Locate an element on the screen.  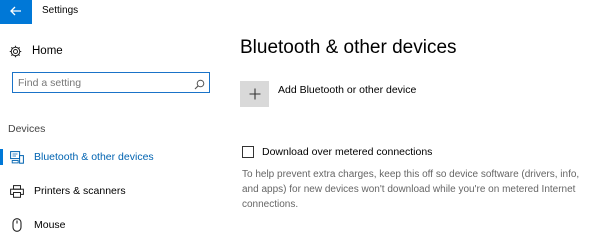
plus-icon is located at coordinates (254, 94).